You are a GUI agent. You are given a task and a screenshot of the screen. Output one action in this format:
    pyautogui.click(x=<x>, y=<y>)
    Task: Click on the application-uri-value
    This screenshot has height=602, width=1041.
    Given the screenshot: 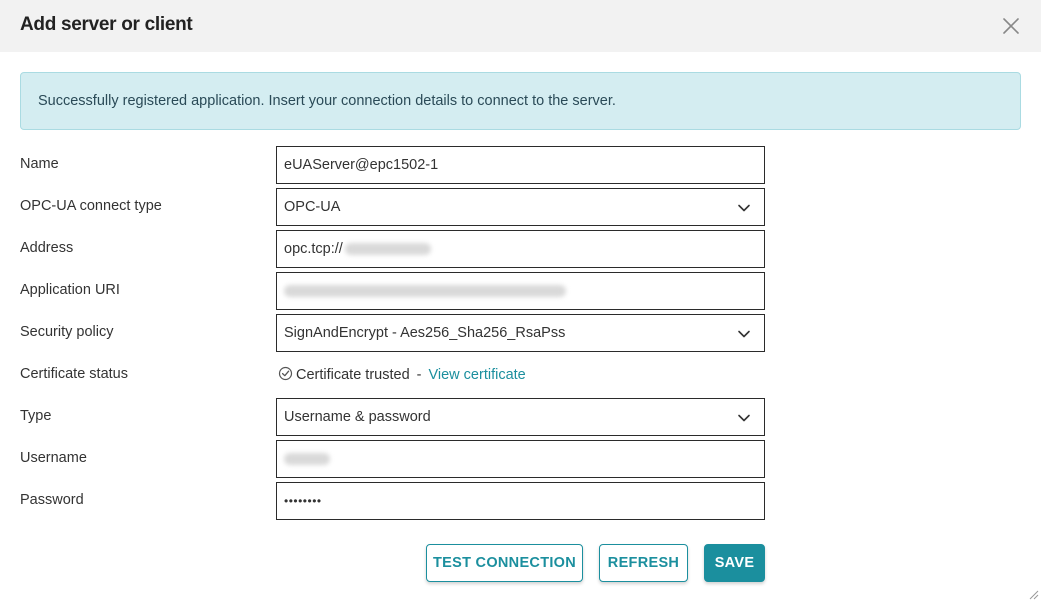 What is the action you would take?
    pyautogui.click(x=425, y=291)
    